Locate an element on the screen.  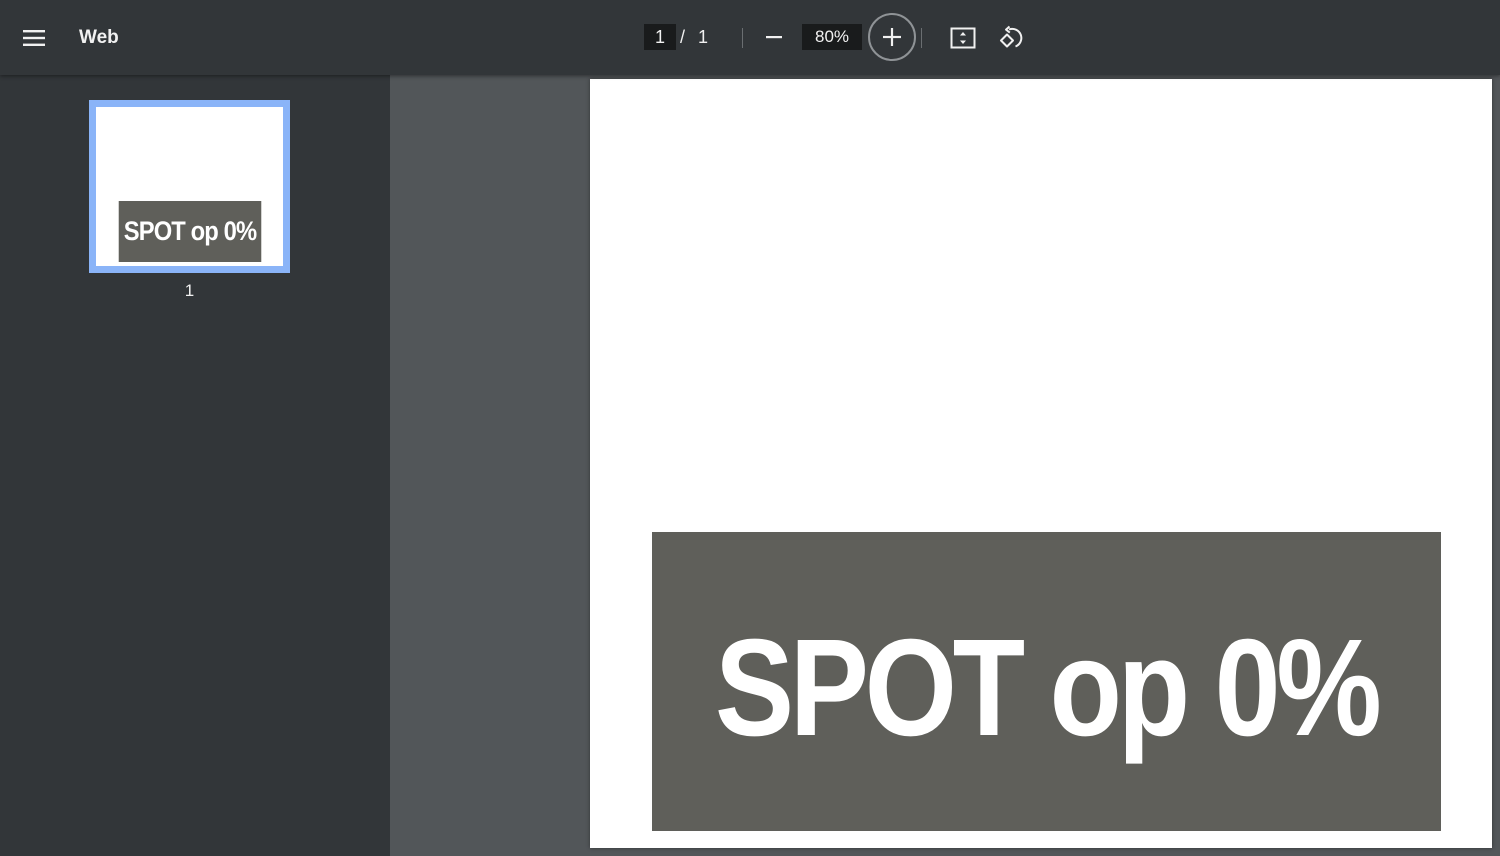
thumbnail-page-number: 1 is located at coordinates (189, 290).